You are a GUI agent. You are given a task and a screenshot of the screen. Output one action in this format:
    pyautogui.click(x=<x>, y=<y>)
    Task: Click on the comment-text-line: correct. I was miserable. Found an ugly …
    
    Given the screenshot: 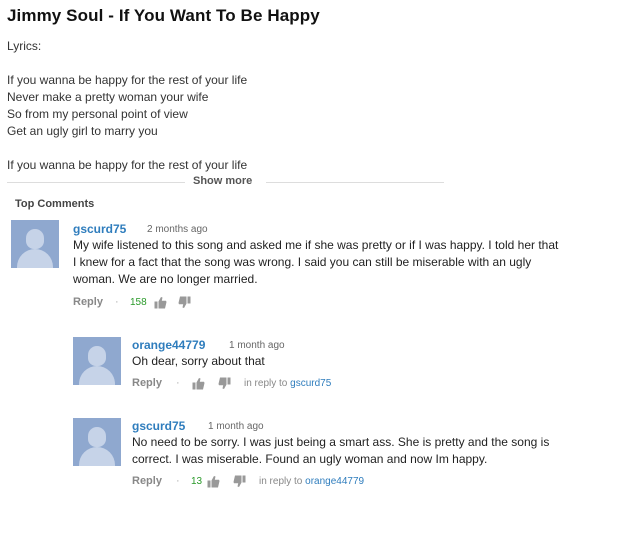 What is the action you would take?
    pyautogui.click(x=310, y=459)
    